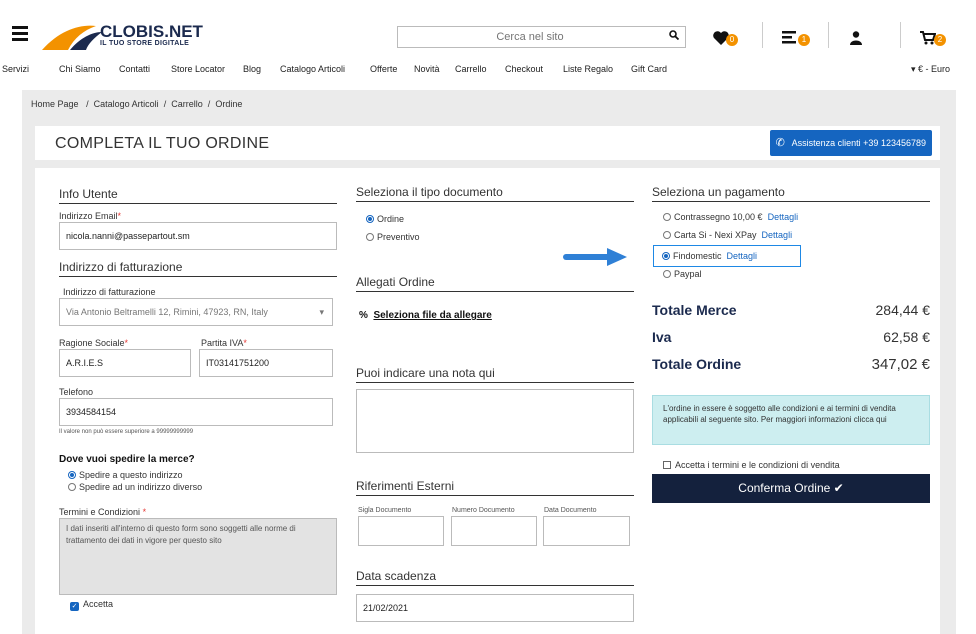 The image size is (976, 634). What do you see at coordinates (595, 257) in the screenshot?
I see `arrow-right-icon` at bounding box center [595, 257].